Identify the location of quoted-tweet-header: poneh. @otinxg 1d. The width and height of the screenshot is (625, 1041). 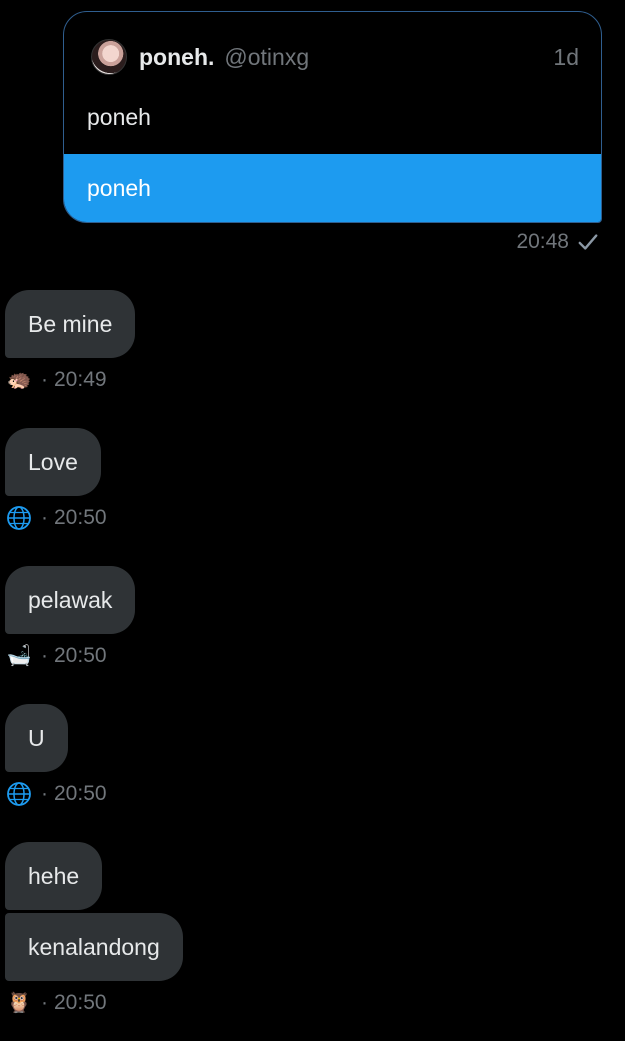
(335, 57).